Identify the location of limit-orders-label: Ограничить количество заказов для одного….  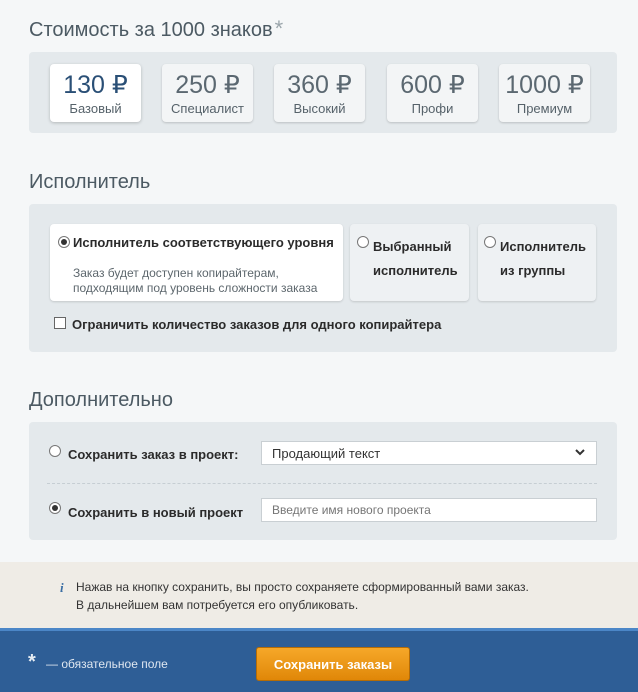
(256, 324).